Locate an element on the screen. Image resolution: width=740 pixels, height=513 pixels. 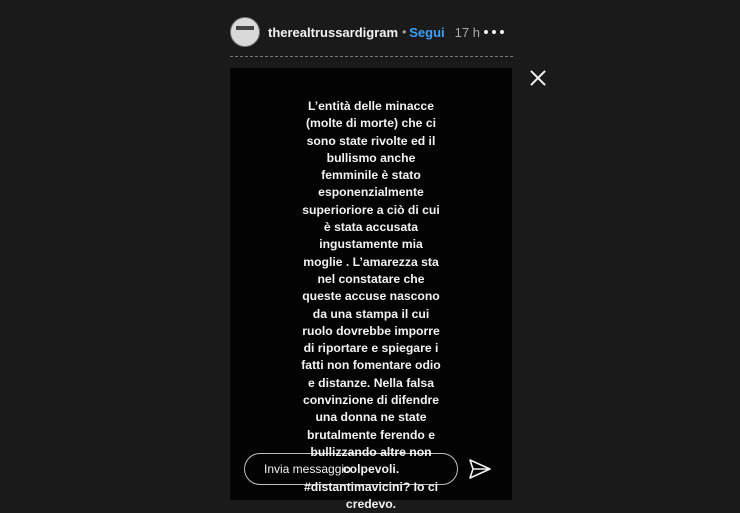
post-time: 17 h is located at coordinates (467, 32).